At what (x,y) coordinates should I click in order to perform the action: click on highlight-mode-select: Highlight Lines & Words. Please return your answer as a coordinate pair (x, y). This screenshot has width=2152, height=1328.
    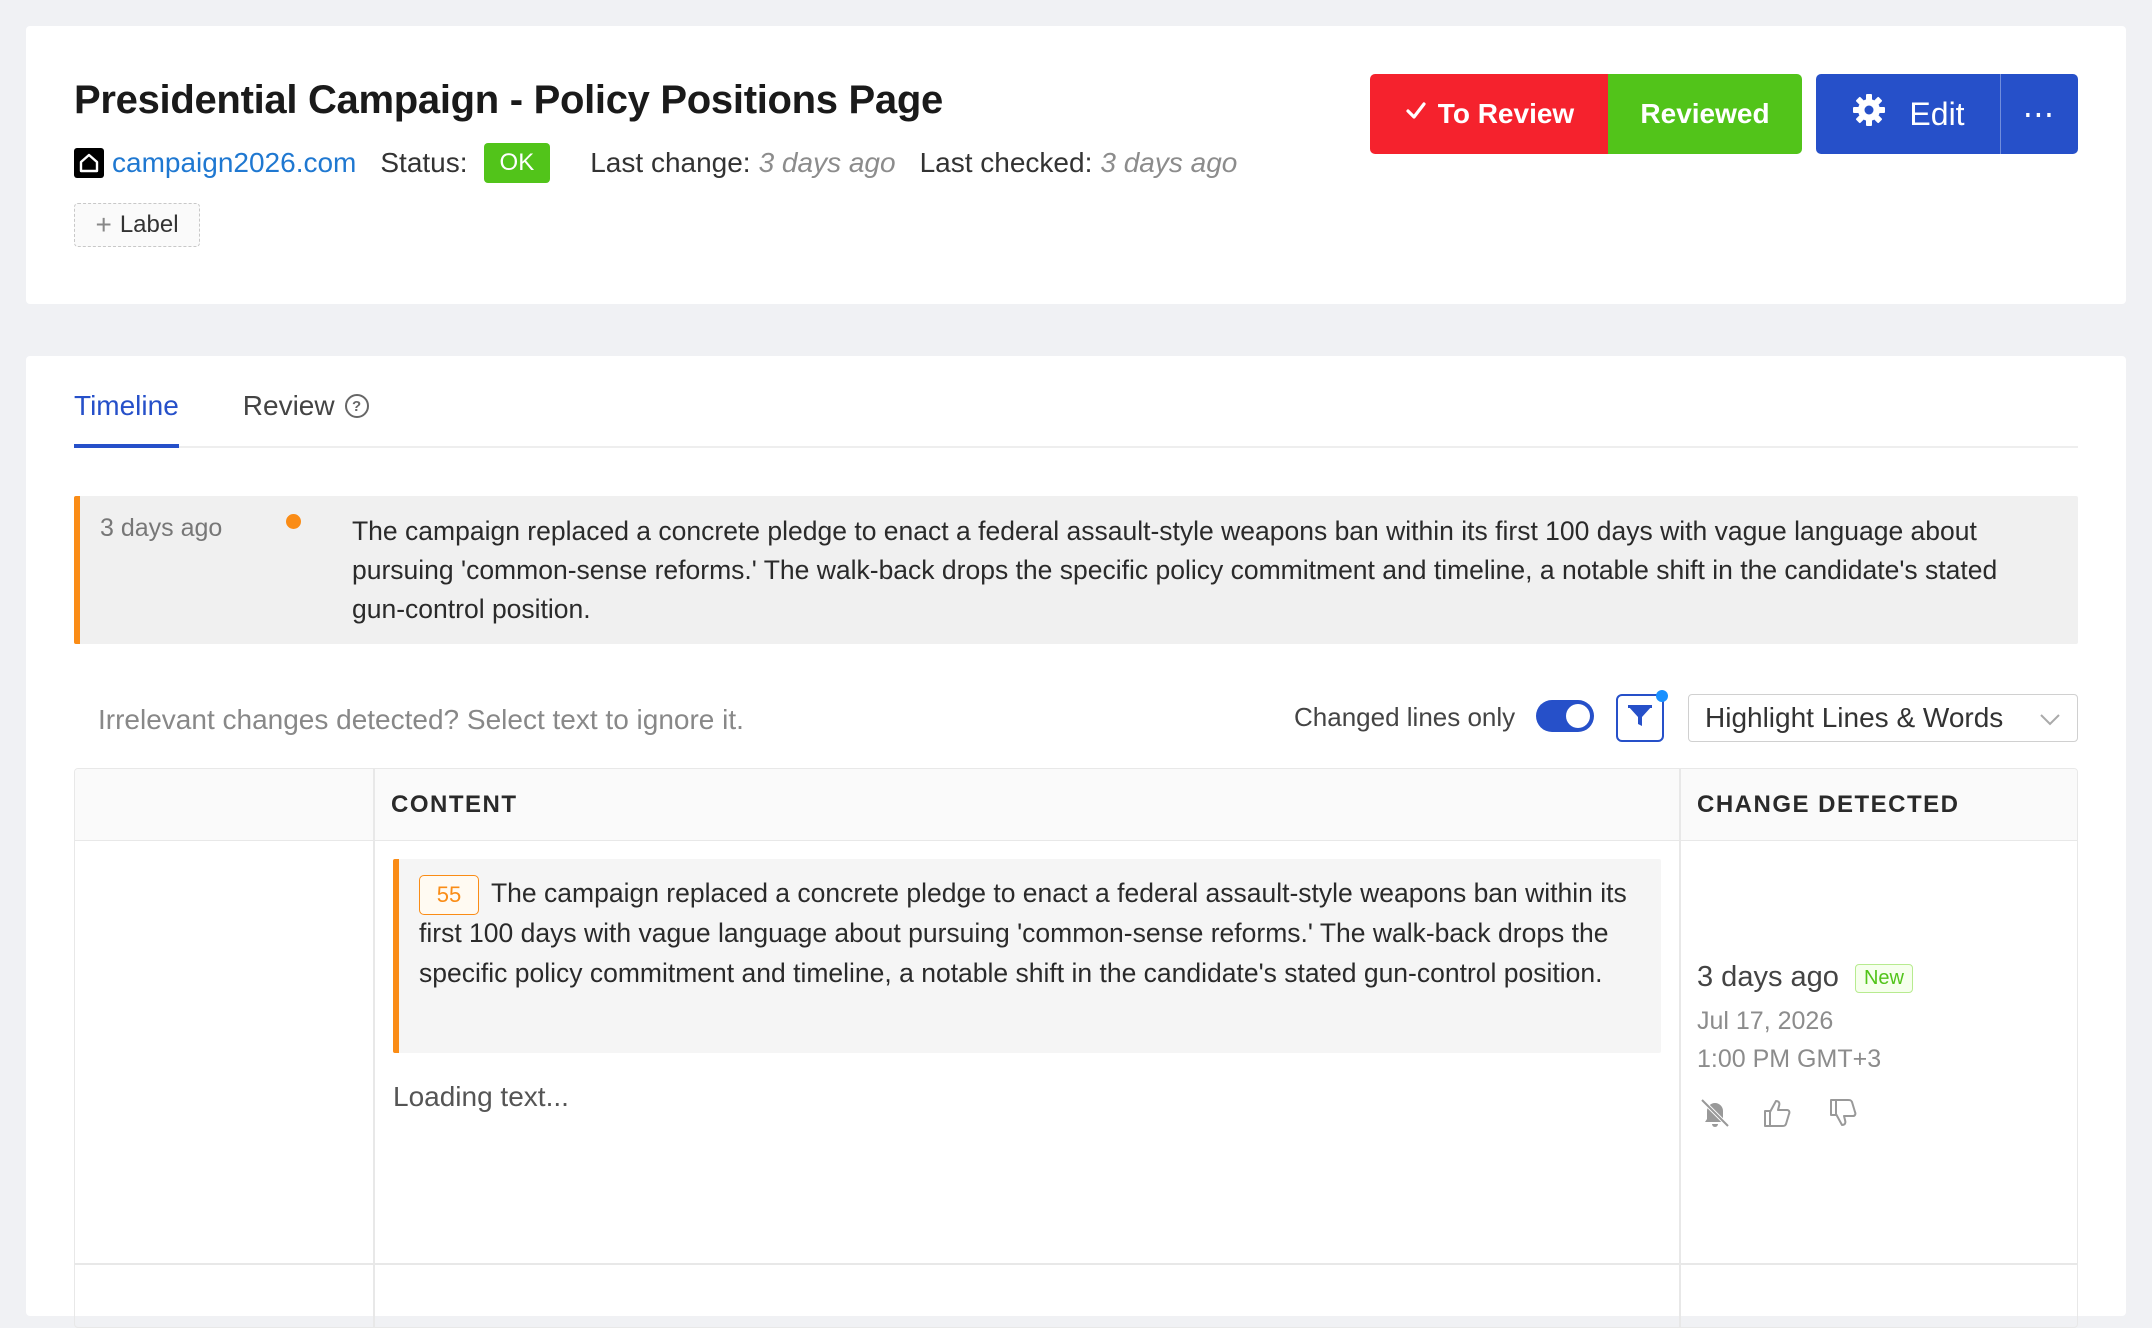
    Looking at the image, I should click on (1883, 718).